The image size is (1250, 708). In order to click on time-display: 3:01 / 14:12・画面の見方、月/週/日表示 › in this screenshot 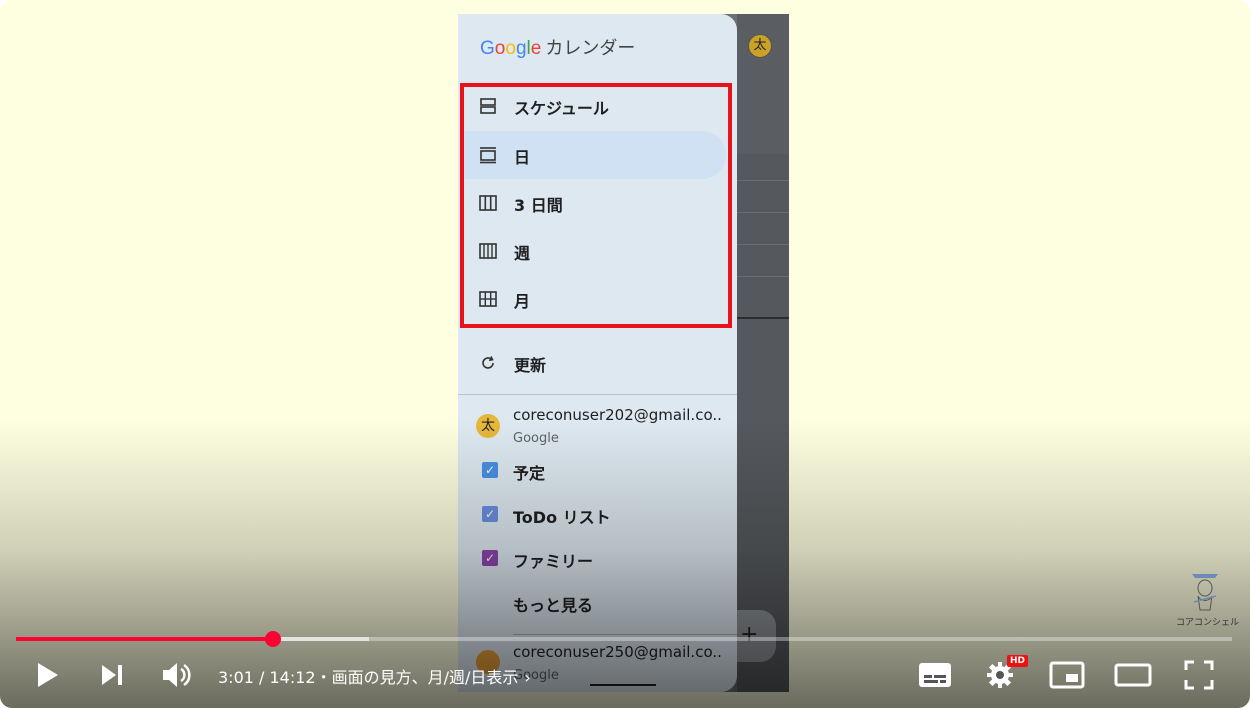, I will do `click(374, 676)`.